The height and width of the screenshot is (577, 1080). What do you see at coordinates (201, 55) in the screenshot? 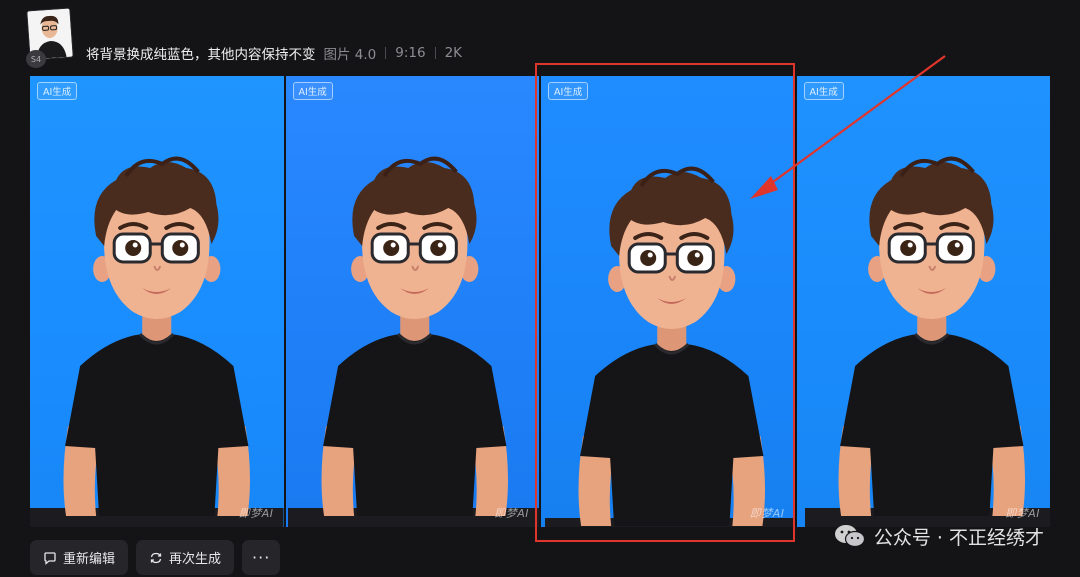
I see `prompt-text: 将背景换成纯蓝色，其他内容保持不变` at bounding box center [201, 55].